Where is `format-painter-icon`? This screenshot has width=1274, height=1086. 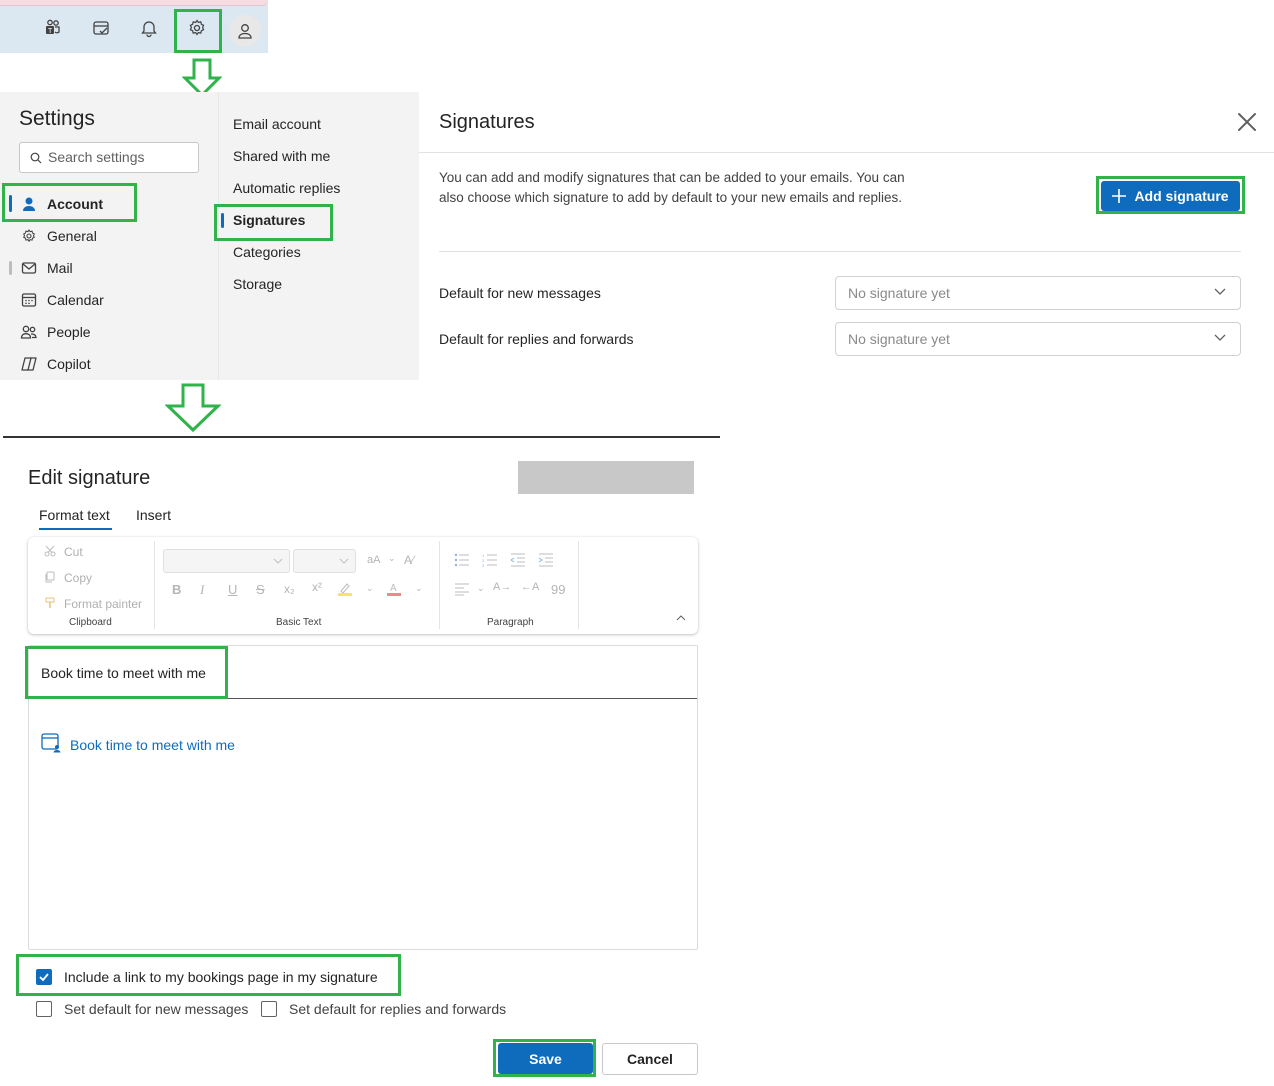
format-painter-icon is located at coordinates (50, 602).